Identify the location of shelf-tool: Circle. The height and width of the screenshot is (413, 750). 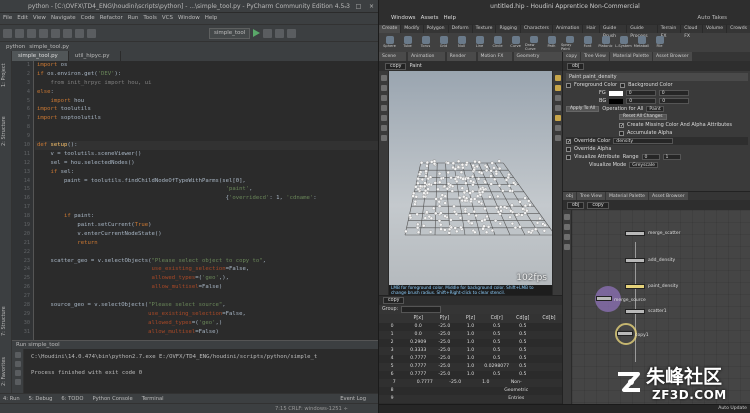
(497, 43).